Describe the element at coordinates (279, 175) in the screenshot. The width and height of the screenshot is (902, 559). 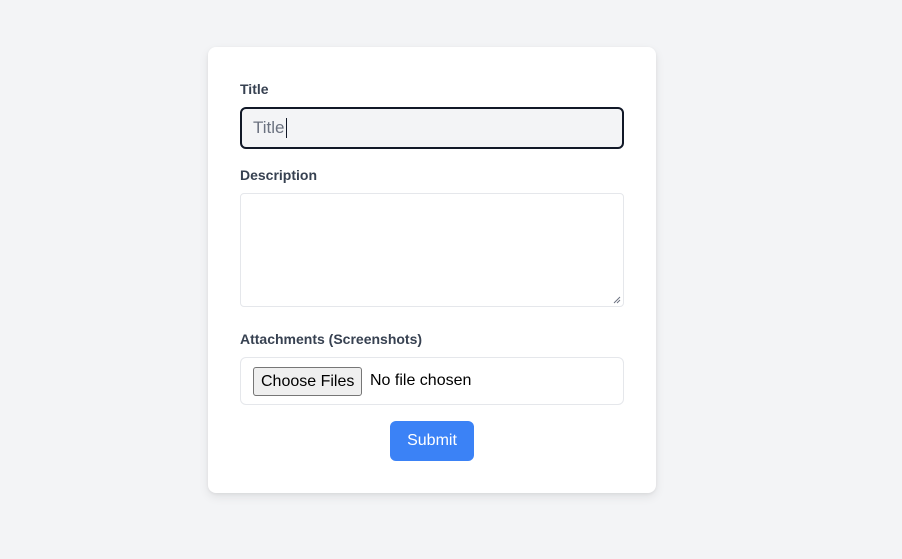
I see `description-label: Description` at that location.